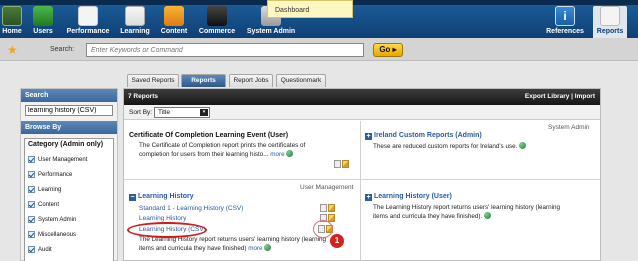  I want to click on report-item-learning-history: Learning History, so click(162, 218).